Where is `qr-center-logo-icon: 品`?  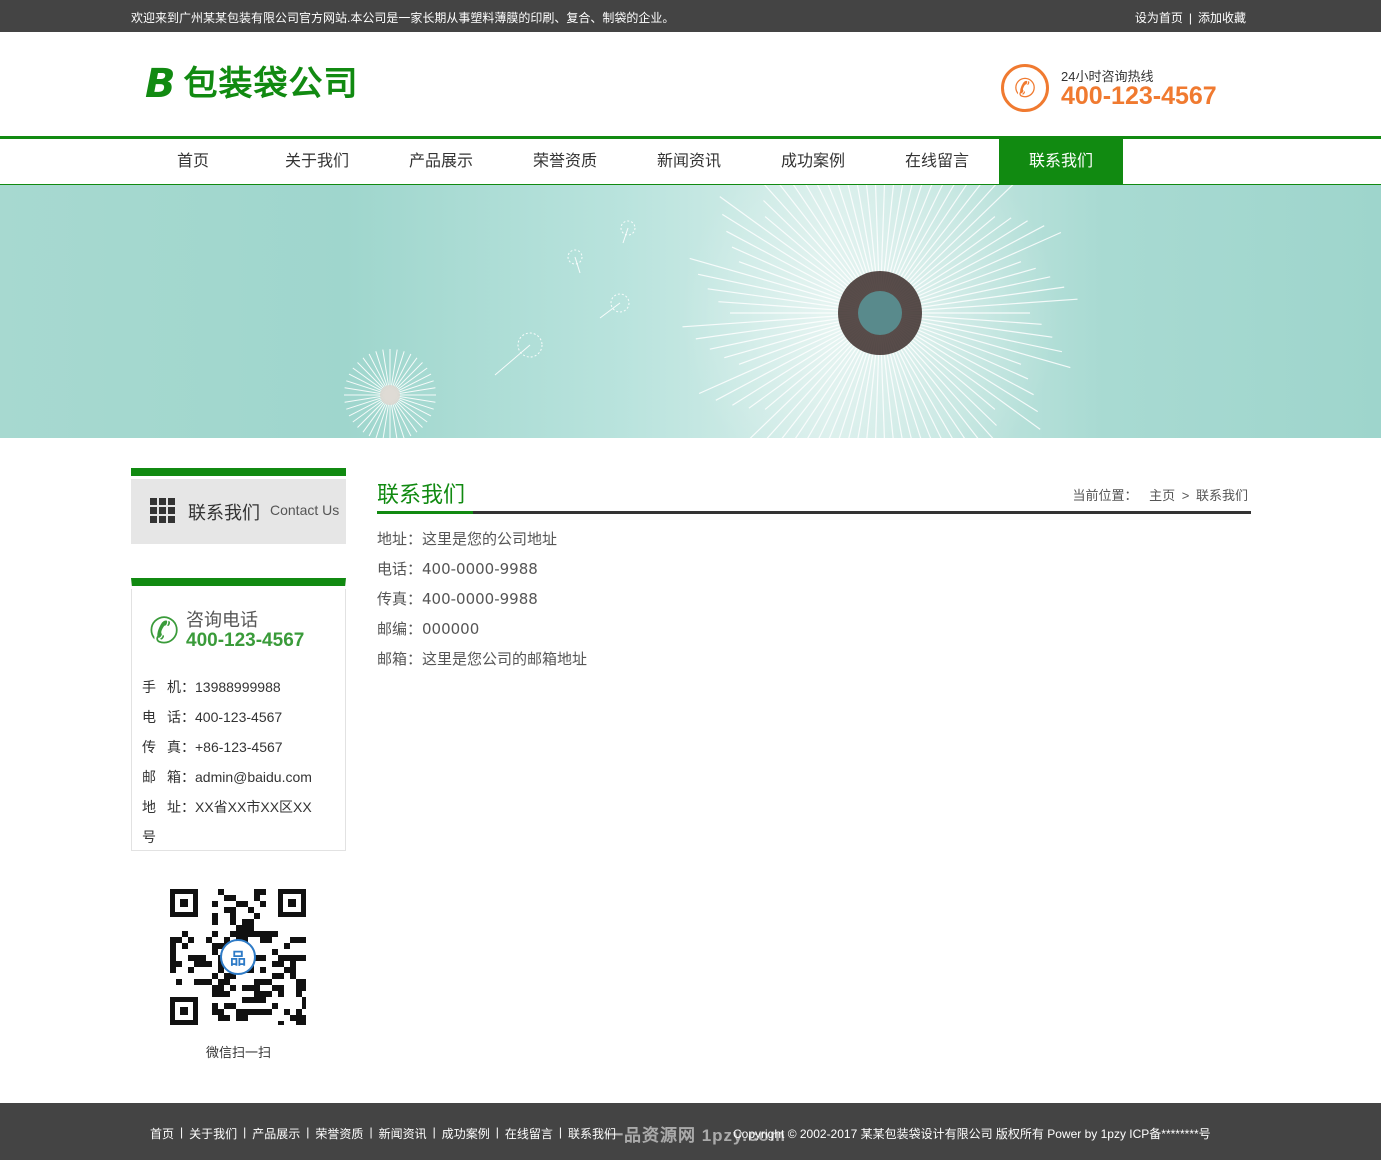
qr-center-logo-icon: 品 is located at coordinates (238, 957).